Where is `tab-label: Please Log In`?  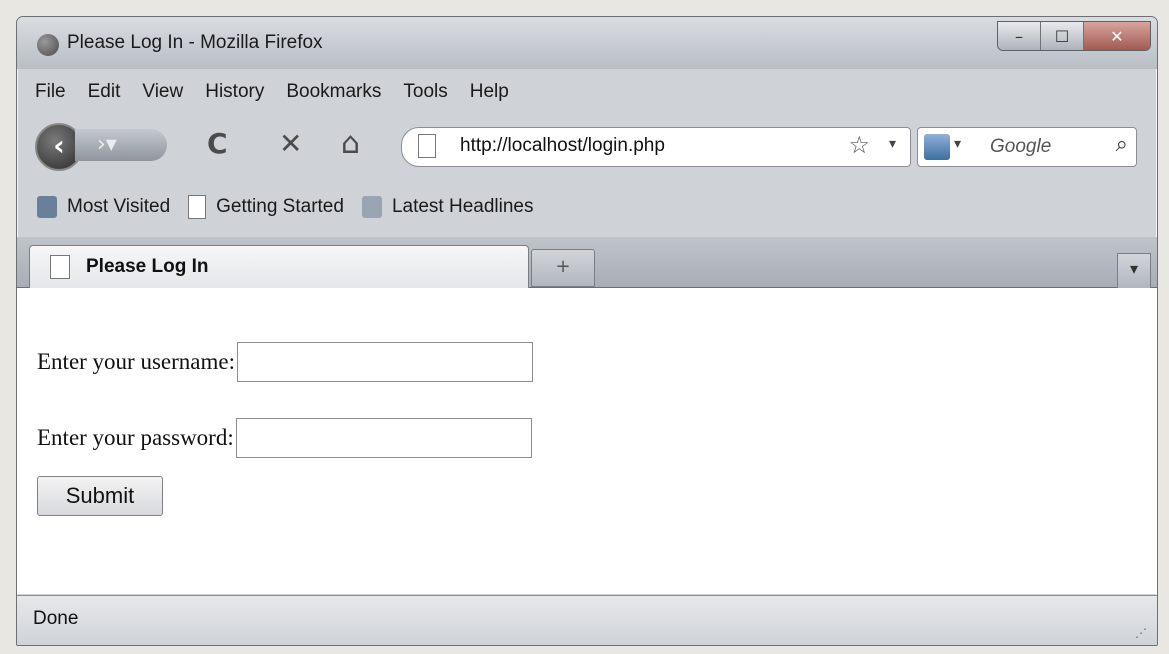 tab-label: Please Log In is located at coordinates (147, 266).